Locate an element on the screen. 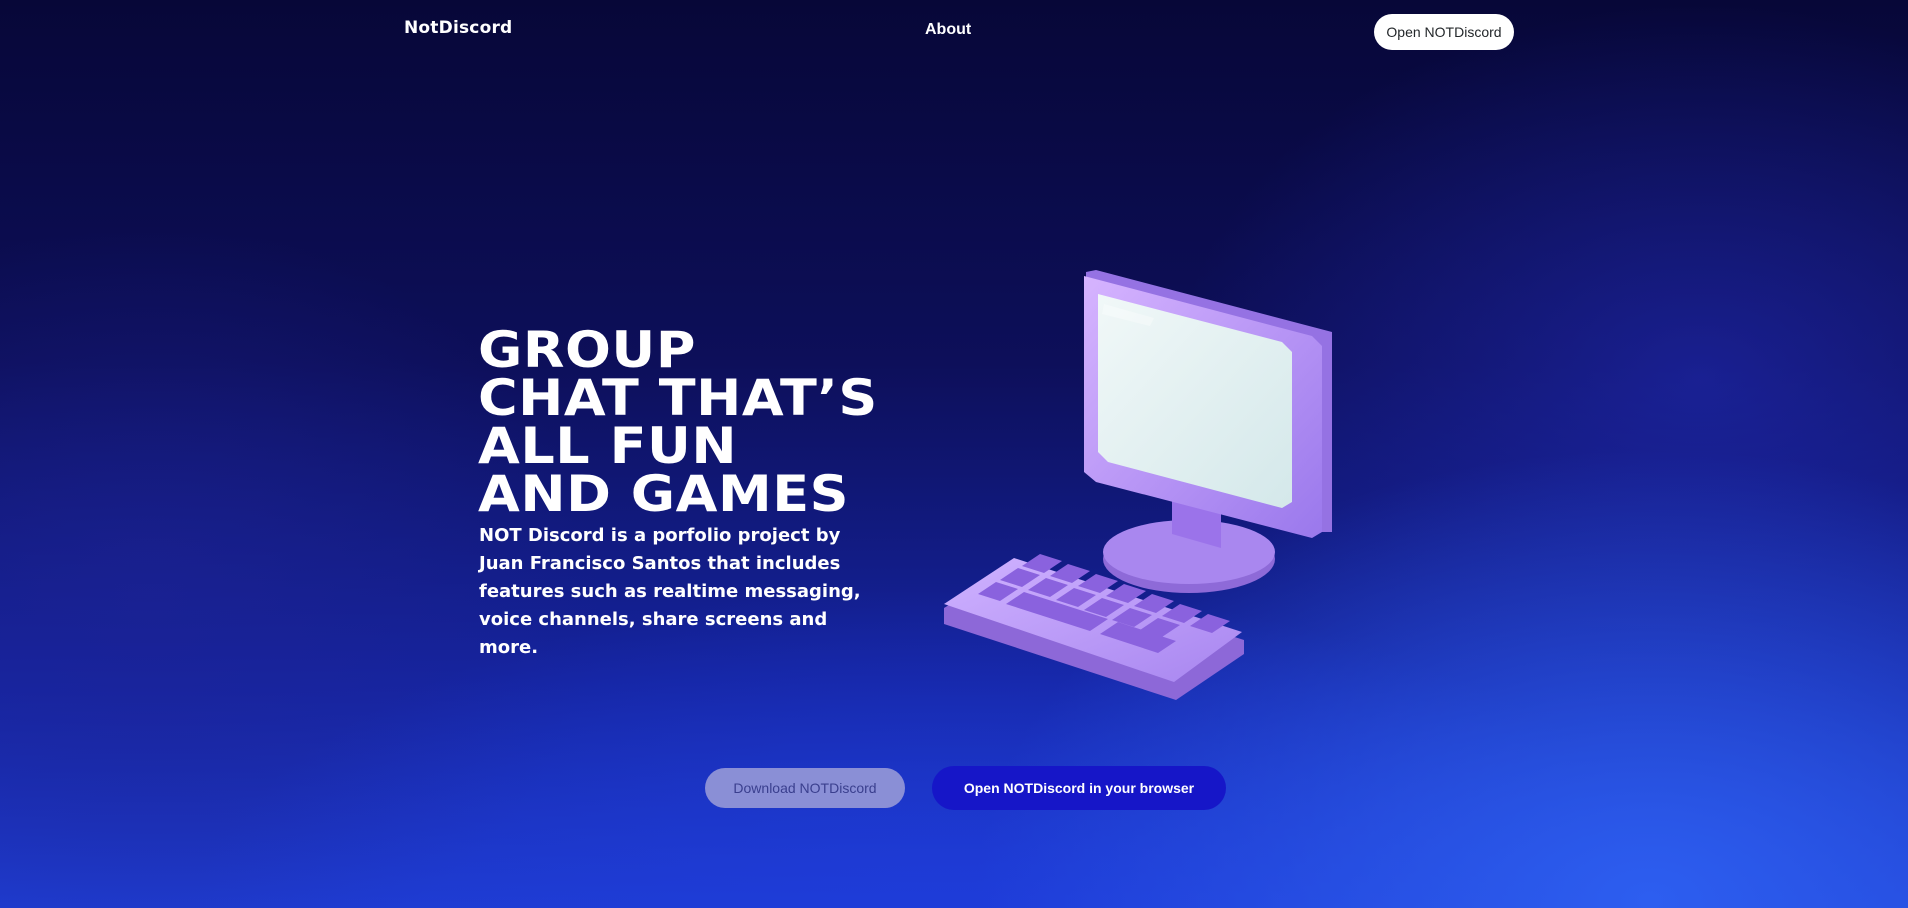  top-nav: NotDiscord About Open NOTDiscord is located at coordinates (954, 32).